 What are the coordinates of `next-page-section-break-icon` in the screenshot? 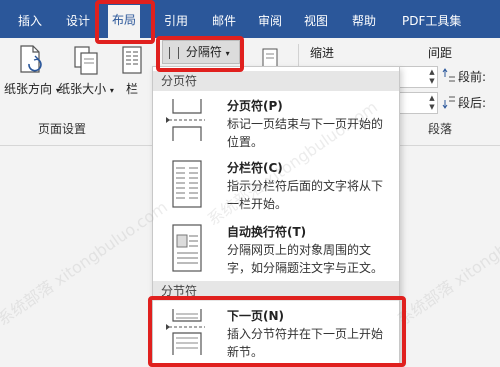 It's located at (185, 332).